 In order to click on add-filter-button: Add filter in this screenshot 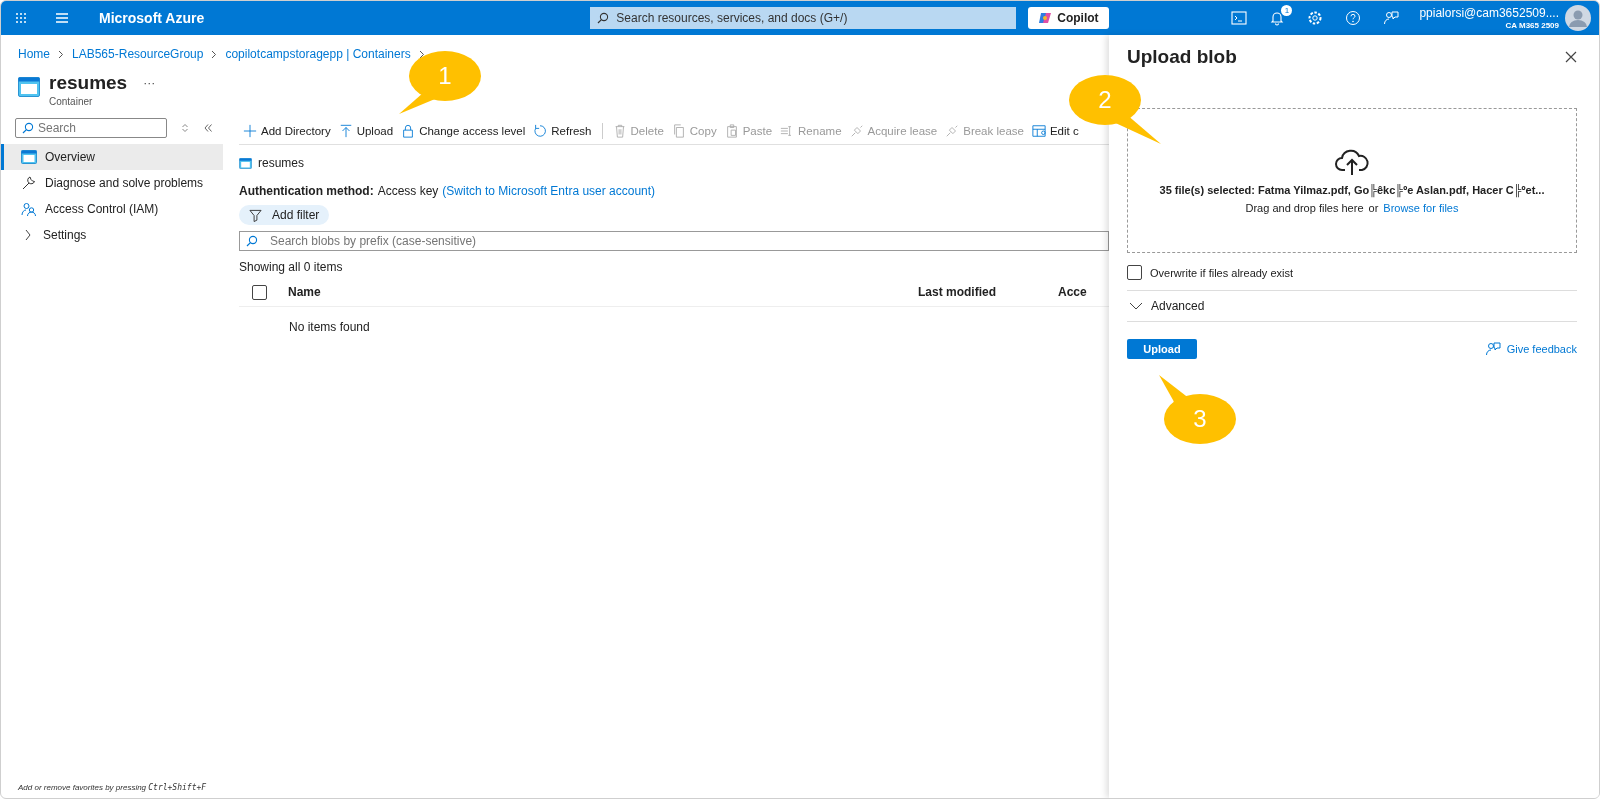, I will do `click(284, 215)`.